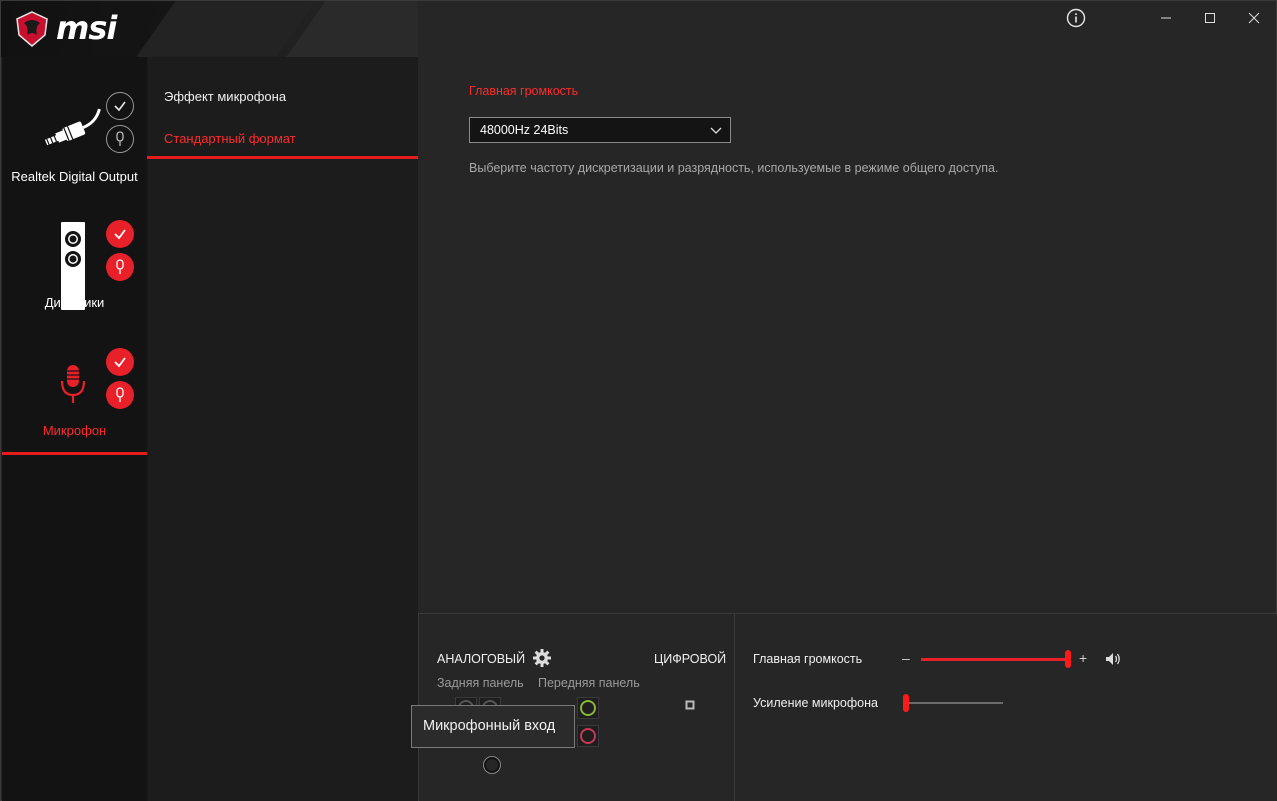 This screenshot has height=801, width=1277. I want to click on active-device-underline, so click(74, 453).